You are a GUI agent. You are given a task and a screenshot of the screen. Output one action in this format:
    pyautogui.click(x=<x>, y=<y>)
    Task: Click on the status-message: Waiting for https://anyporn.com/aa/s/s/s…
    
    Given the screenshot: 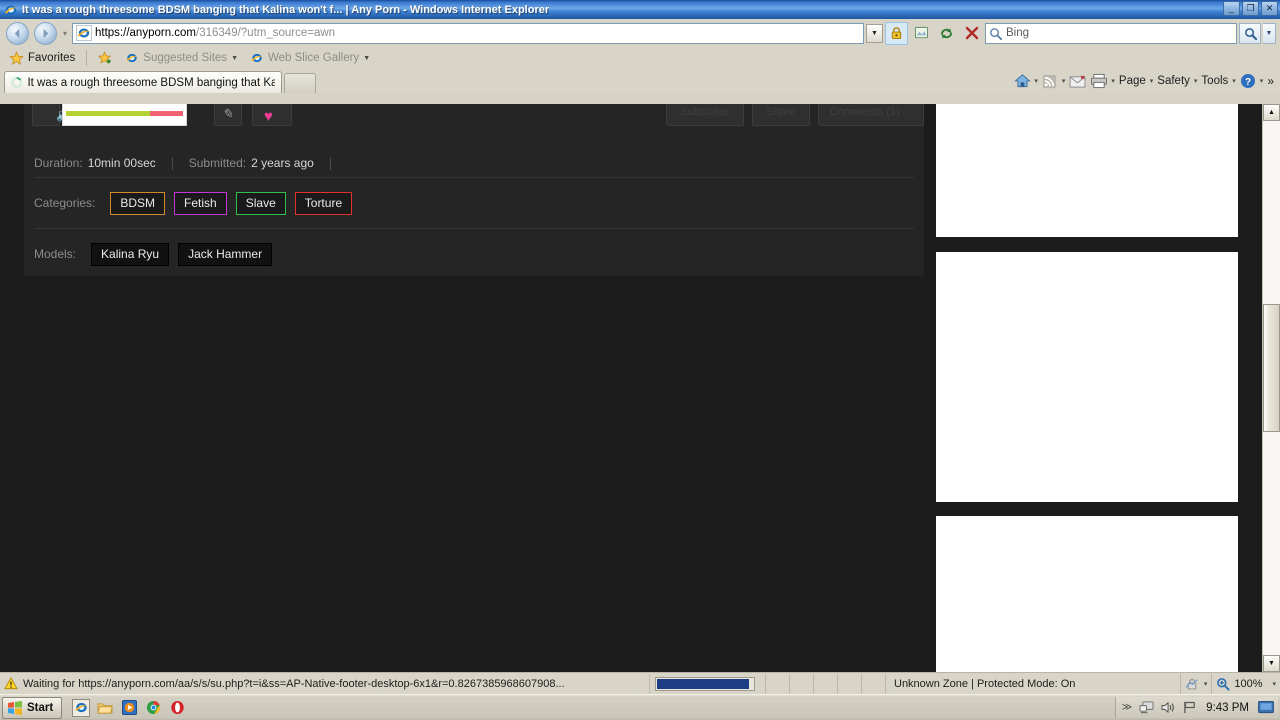 What is the action you would take?
    pyautogui.click(x=294, y=683)
    